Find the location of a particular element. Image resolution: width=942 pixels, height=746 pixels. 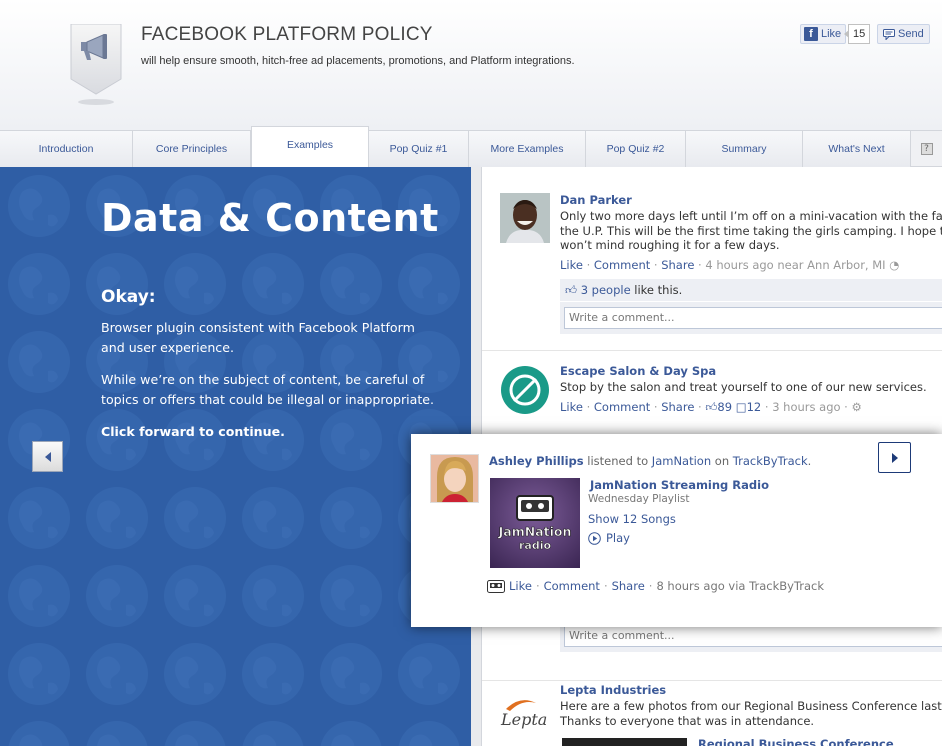

popup-period: . is located at coordinates (809, 461).